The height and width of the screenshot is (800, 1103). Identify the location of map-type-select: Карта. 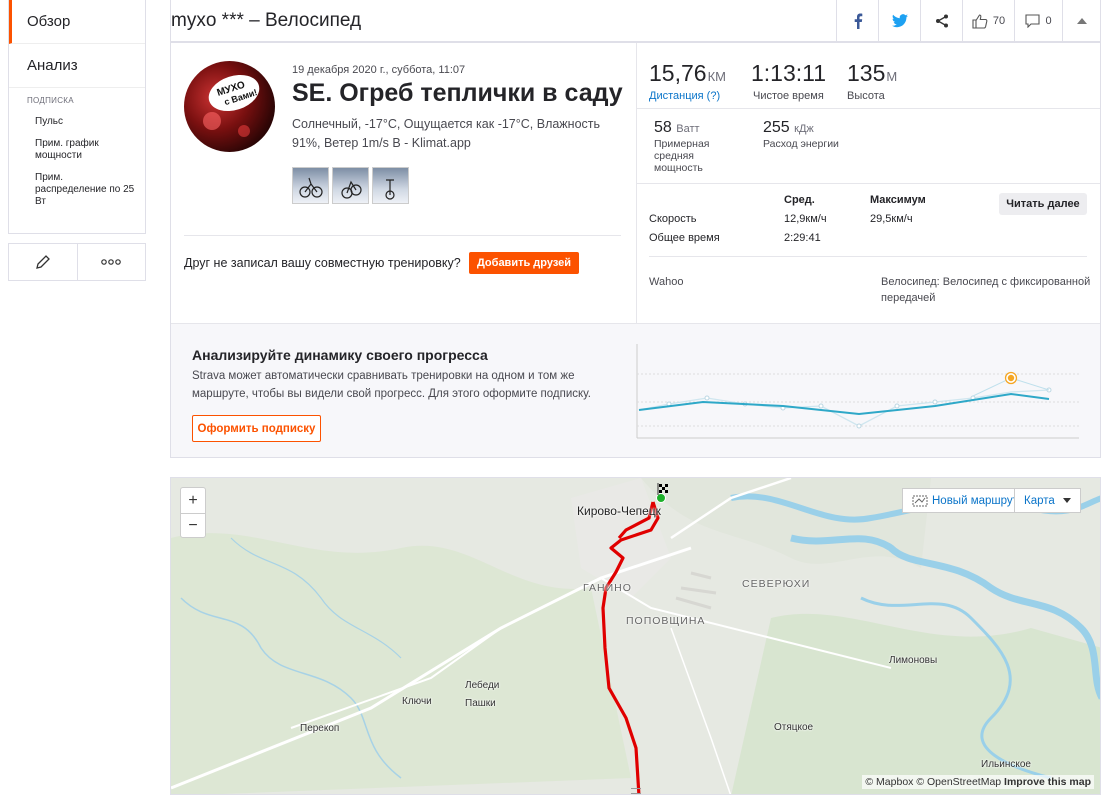
(1047, 500).